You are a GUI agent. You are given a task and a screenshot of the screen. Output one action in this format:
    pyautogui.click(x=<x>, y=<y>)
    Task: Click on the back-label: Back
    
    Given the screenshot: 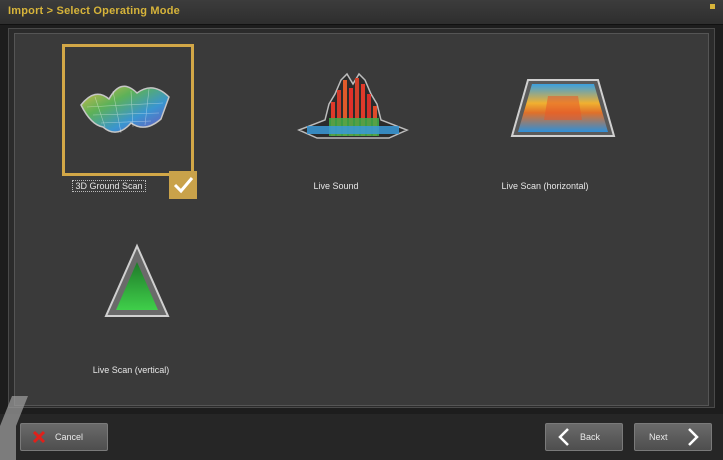 What is the action you would take?
    pyautogui.click(x=590, y=437)
    